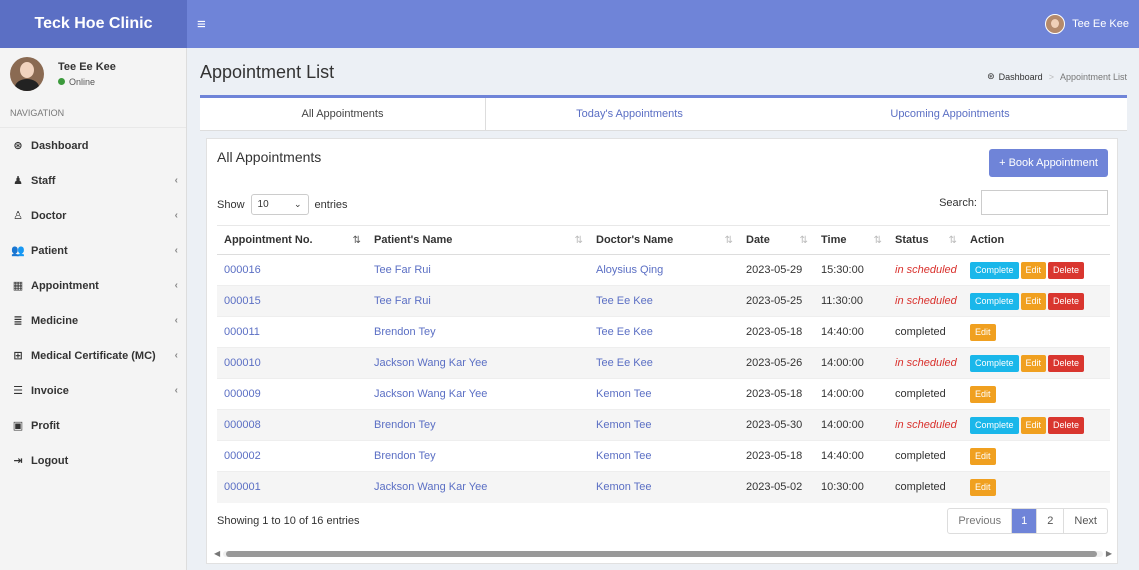 Image resolution: width=1139 pixels, height=570 pixels. Describe the element at coordinates (664, 240) in the screenshot. I see `column-header: Doctor's Name ⇅` at that location.